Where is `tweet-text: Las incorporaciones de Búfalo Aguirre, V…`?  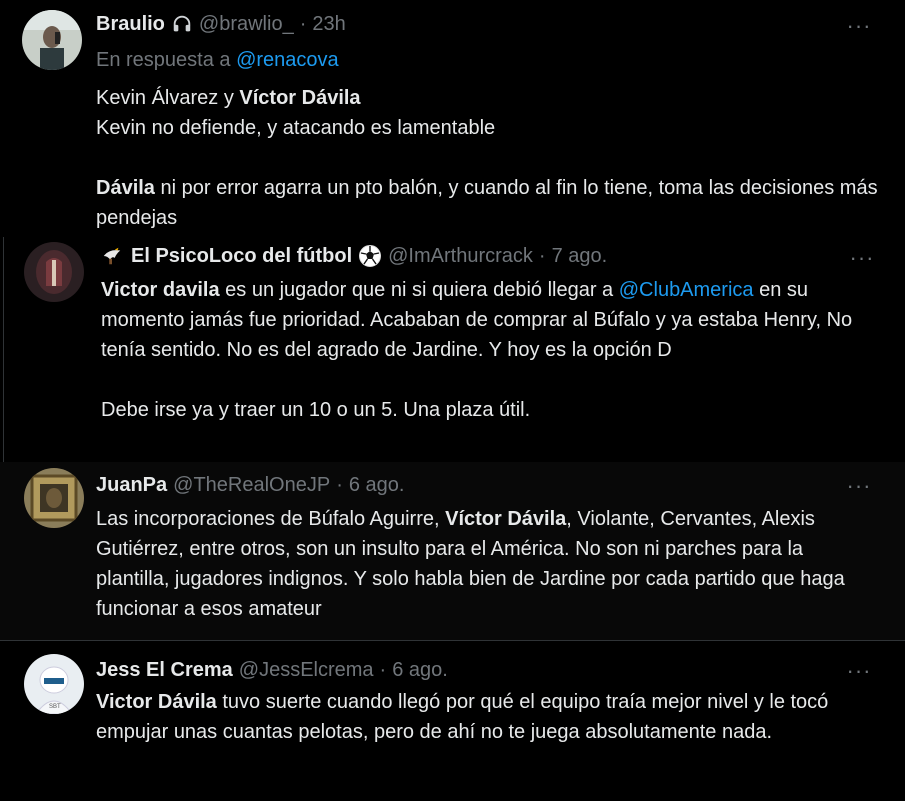 tweet-text: Las incorporaciones de Búfalo Aguirre, V… is located at coordinates (488, 564).